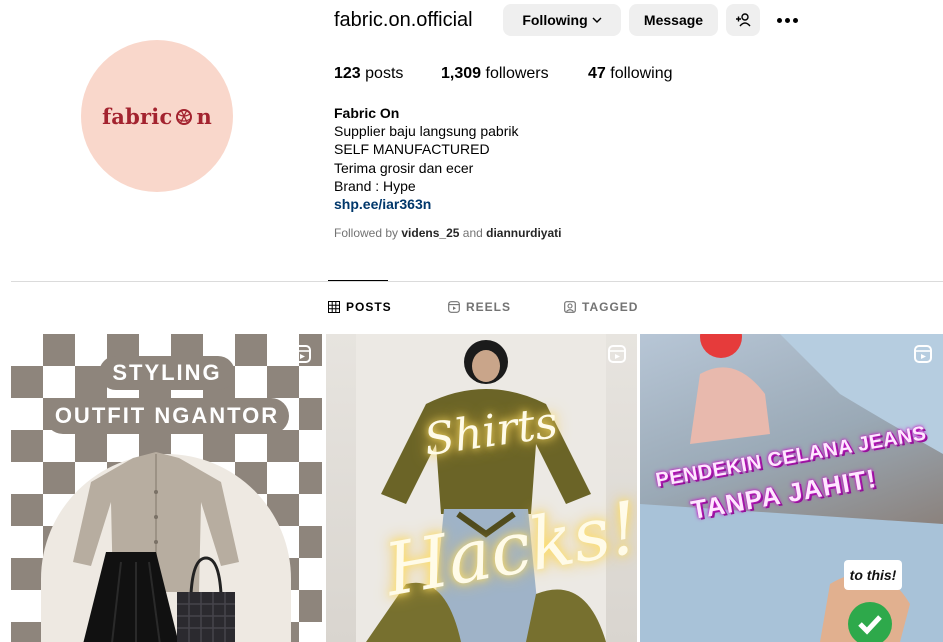  Describe the element at coordinates (334, 307) in the screenshot. I see `grid-icon` at that location.